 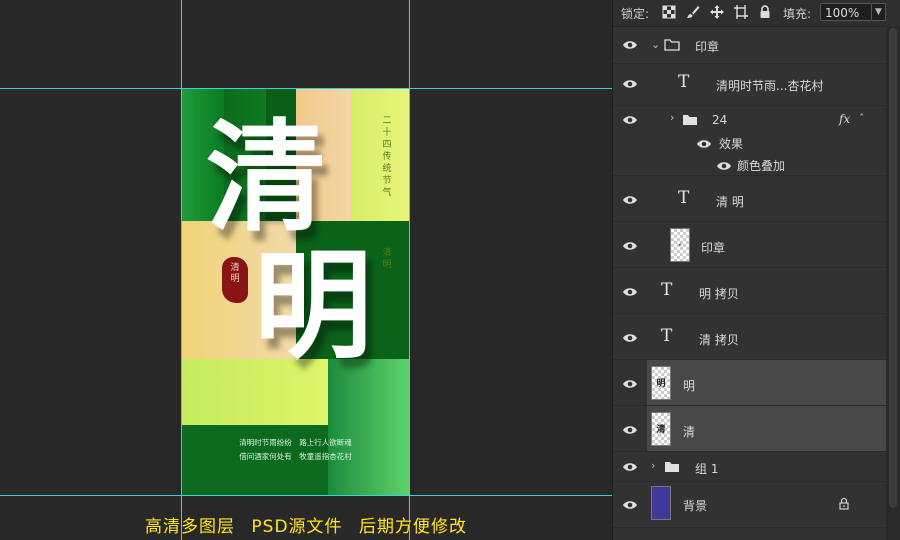 I want to click on vertical-label: 清明, so click(x=387, y=259).